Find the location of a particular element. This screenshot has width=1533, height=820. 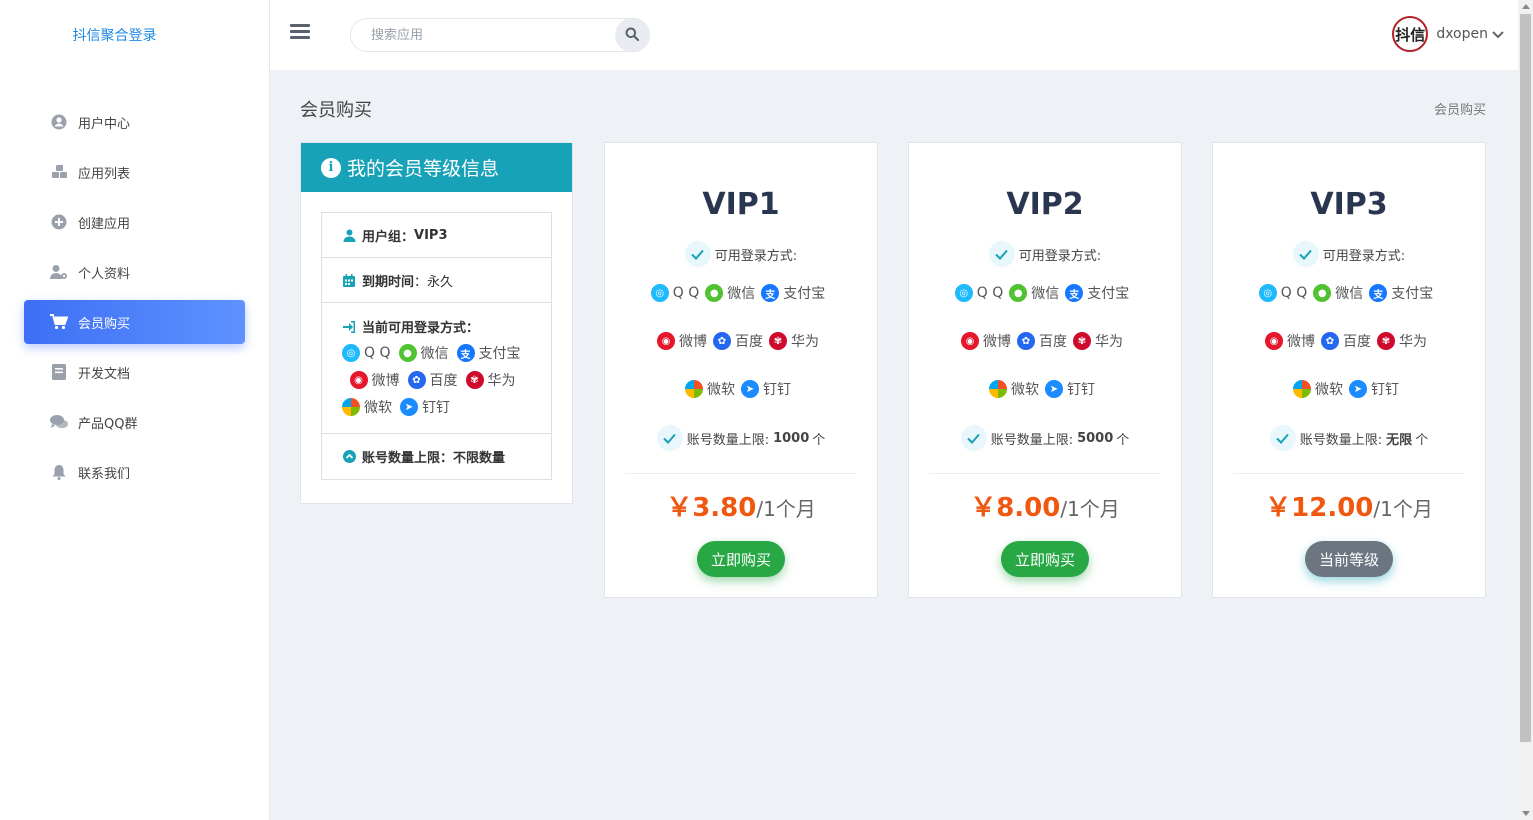

sidebar-item-label: 创建应用 is located at coordinates (104, 224).